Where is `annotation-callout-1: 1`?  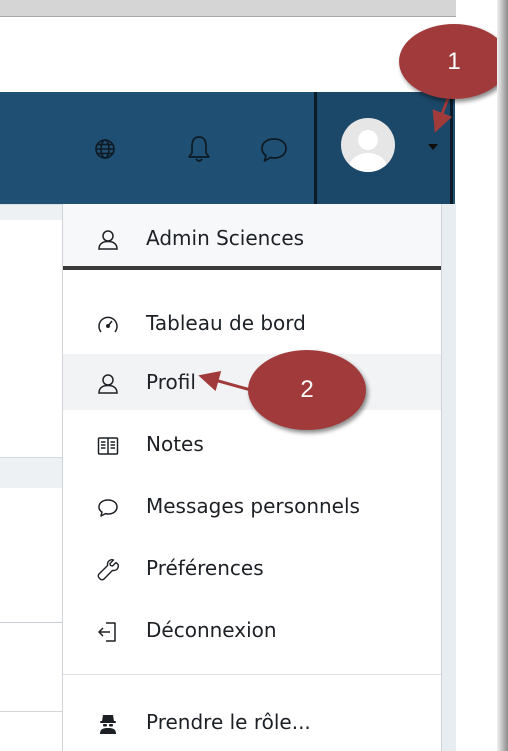
annotation-callout-1: 1 is located at coordinates (453, 61).